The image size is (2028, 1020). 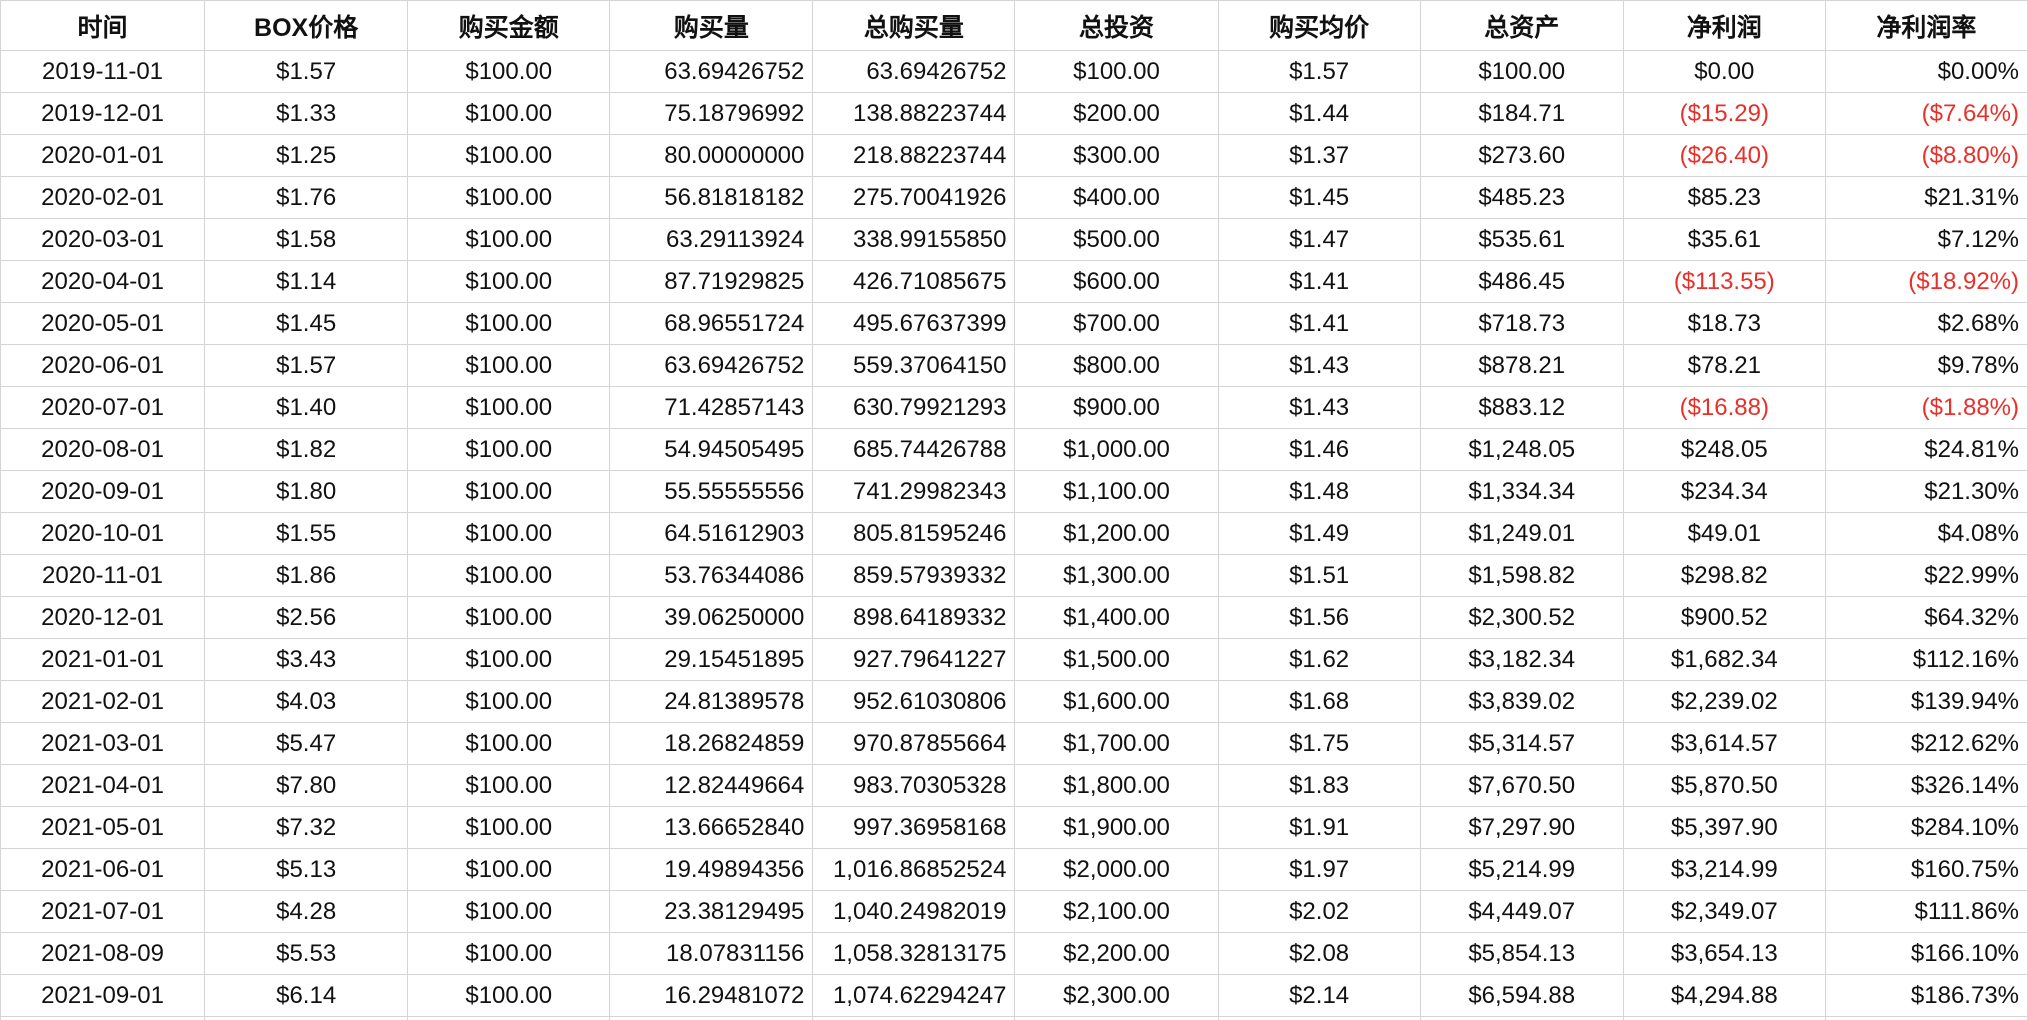 What do you see at coordinates (914, 785) in the screenshot?
I see `cell-total-quantity: 983.70305328` at bounding box center [914, 785].